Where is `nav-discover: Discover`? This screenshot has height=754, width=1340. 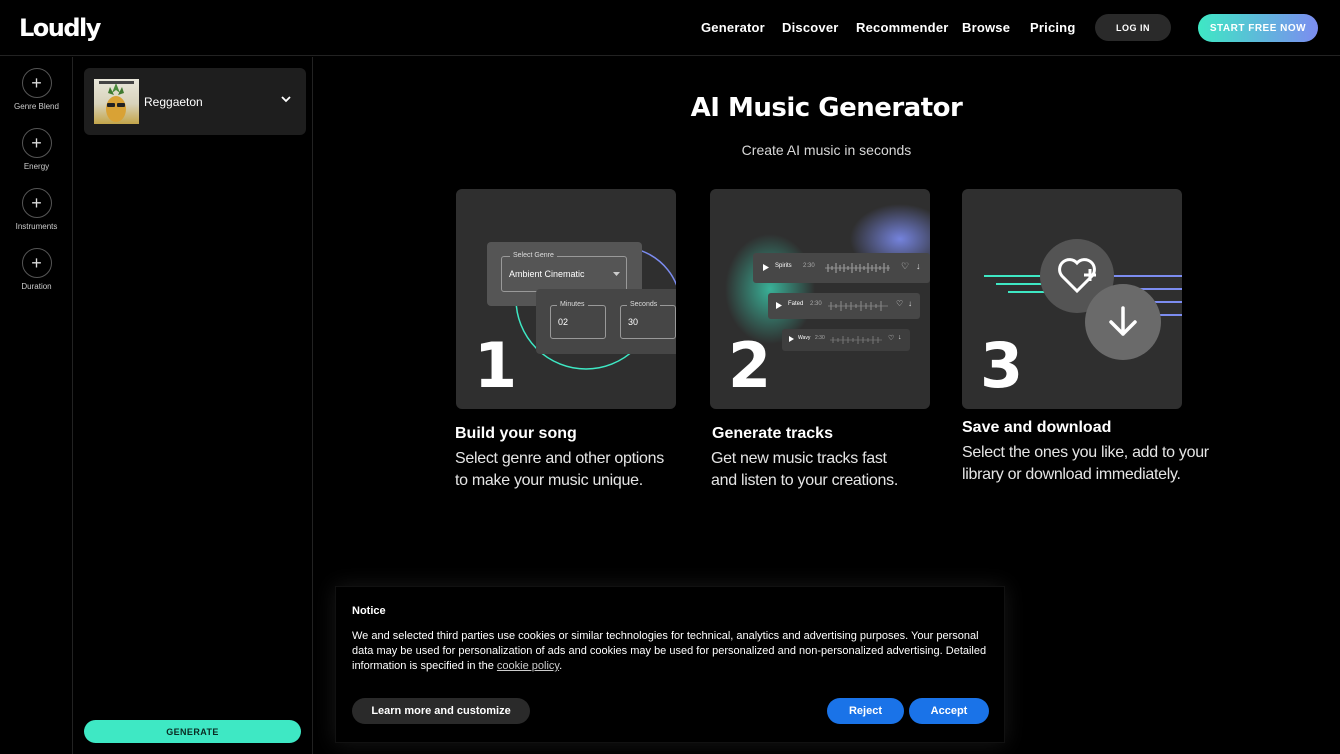
nav-discover: Discover is located at coordinates (810, 27).